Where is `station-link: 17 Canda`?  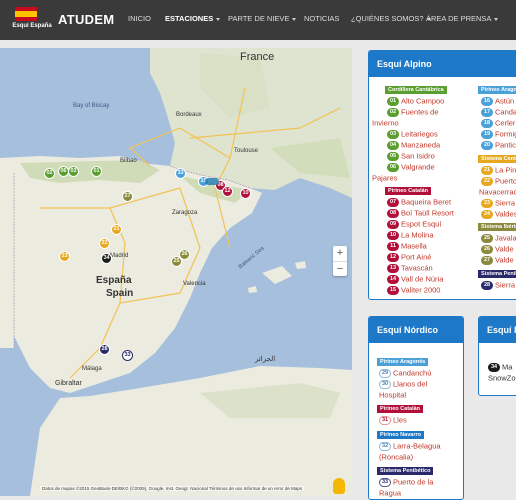 station-link: 17 Canda is located at coordinates (498, 112).